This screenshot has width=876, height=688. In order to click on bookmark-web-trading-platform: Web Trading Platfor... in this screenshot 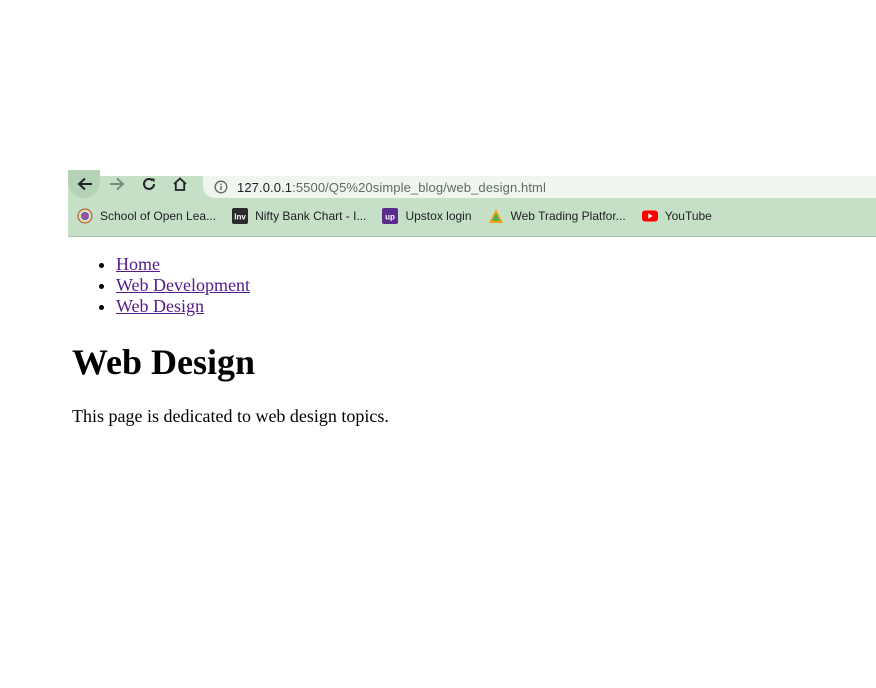, I will do `click(557, 216)`.